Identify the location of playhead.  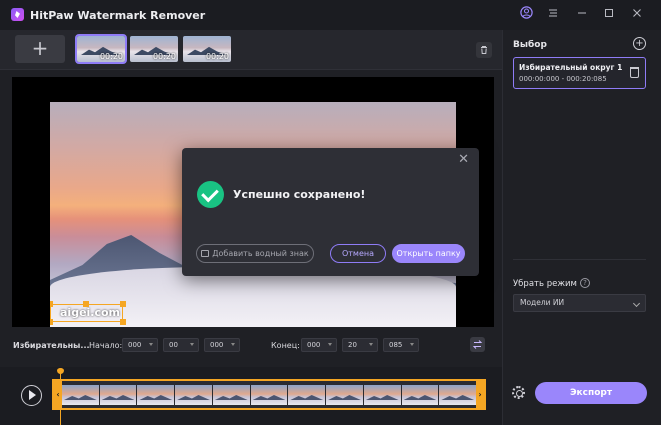
(60, 396).